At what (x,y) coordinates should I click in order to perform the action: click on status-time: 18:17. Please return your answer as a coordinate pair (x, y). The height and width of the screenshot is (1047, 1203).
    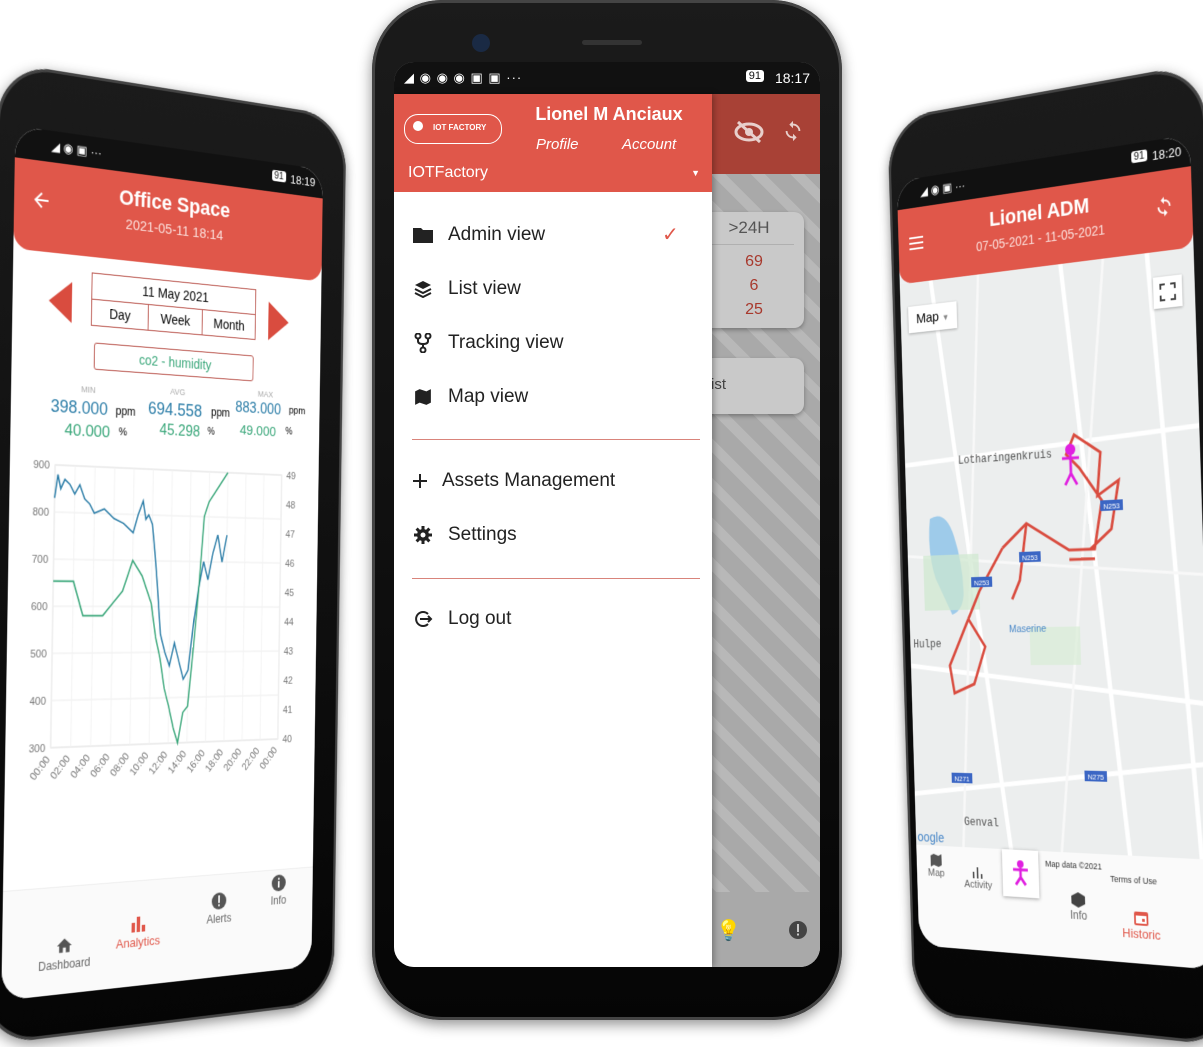
    Looking at the image, I should click on (792, 78).